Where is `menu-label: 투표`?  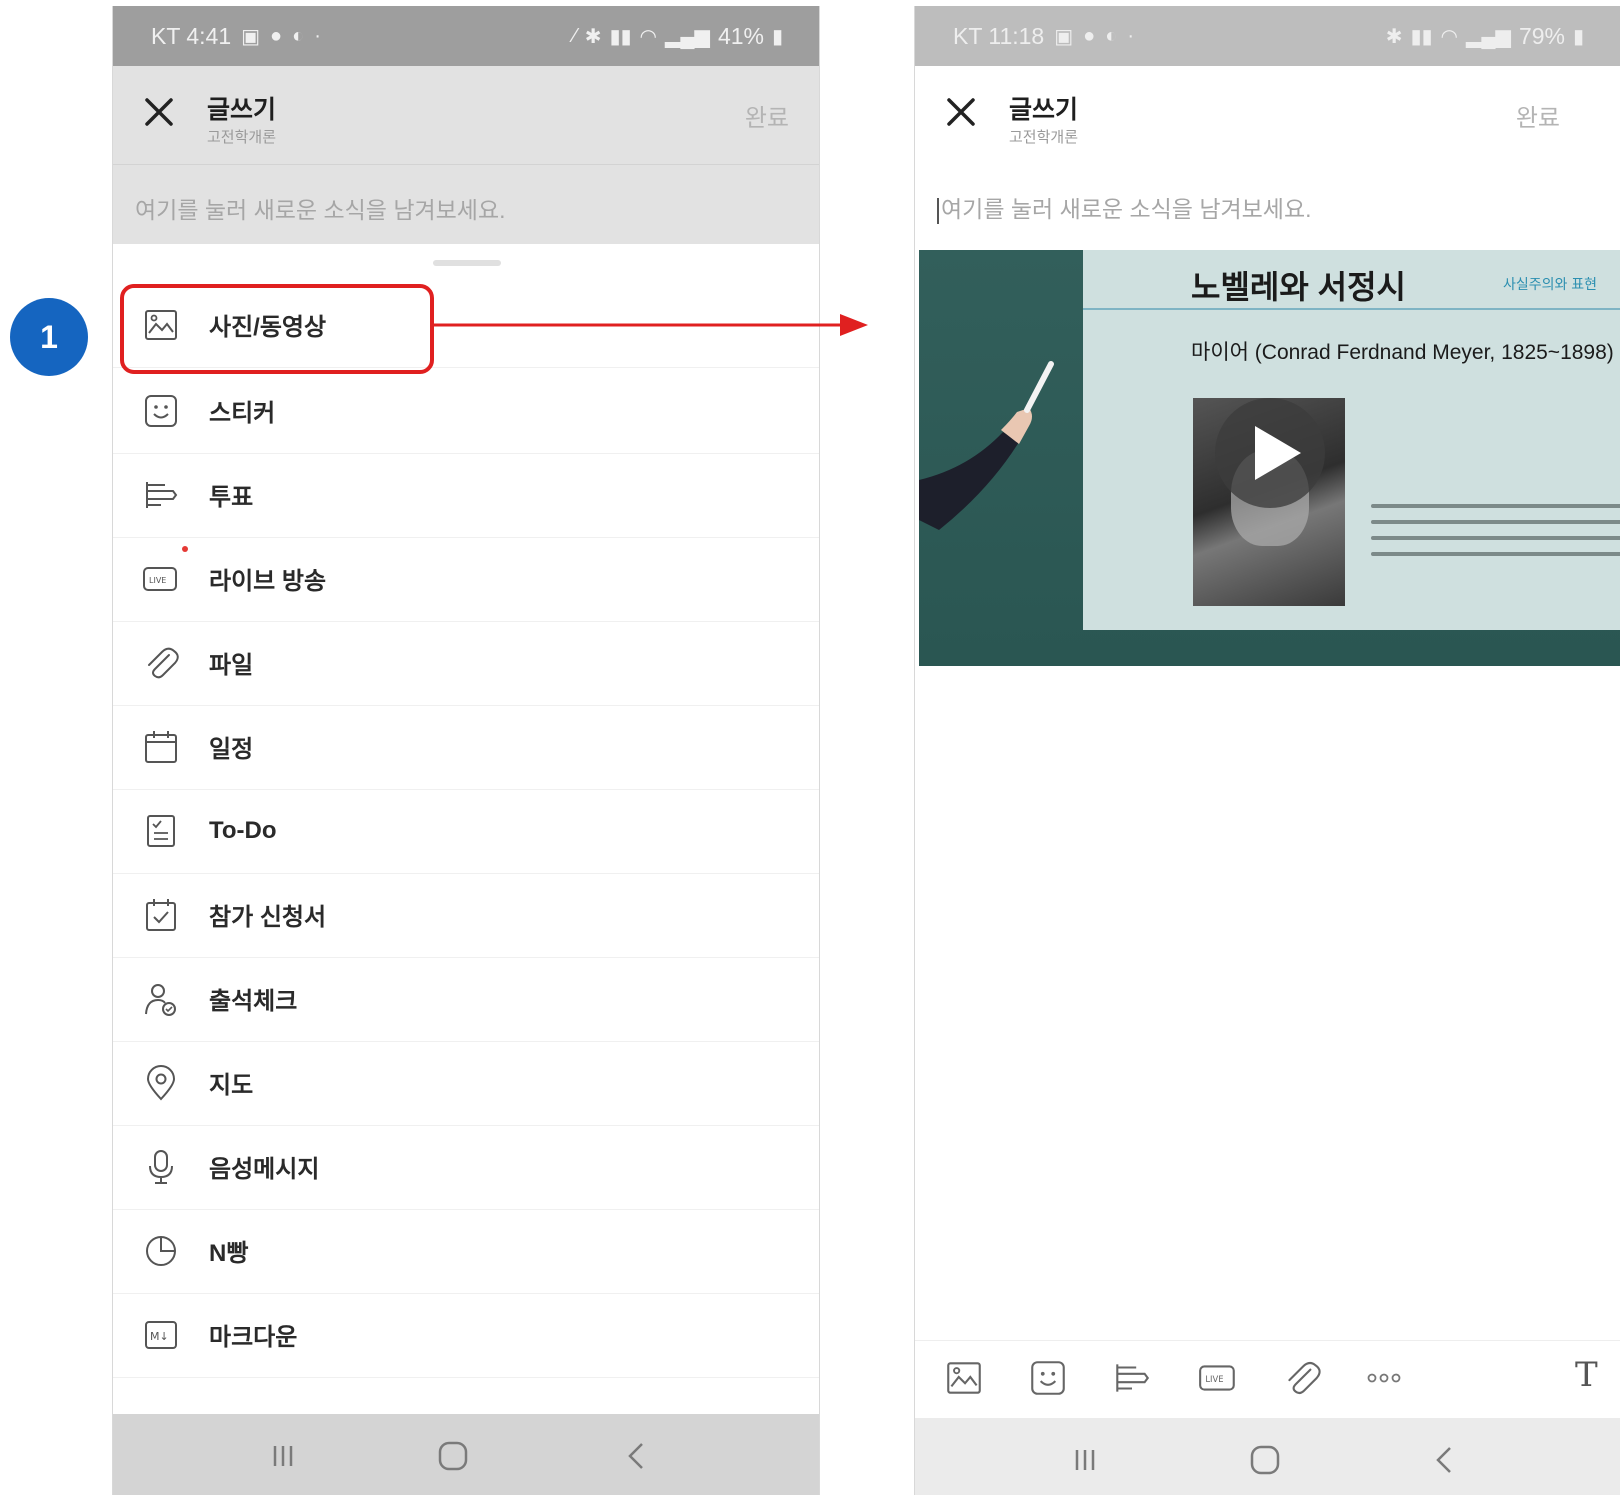
menu-label: 투표 is located at coordinates (231, 497).